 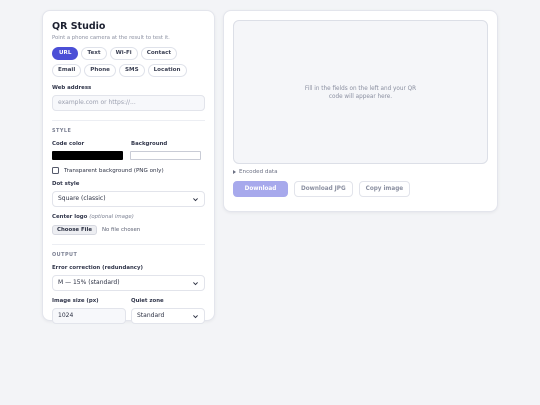 What do you see at coordinates (323, 189) in the screenshot?
I see `download-jpg-button: Download JPG` at bounding box center [323, 189].